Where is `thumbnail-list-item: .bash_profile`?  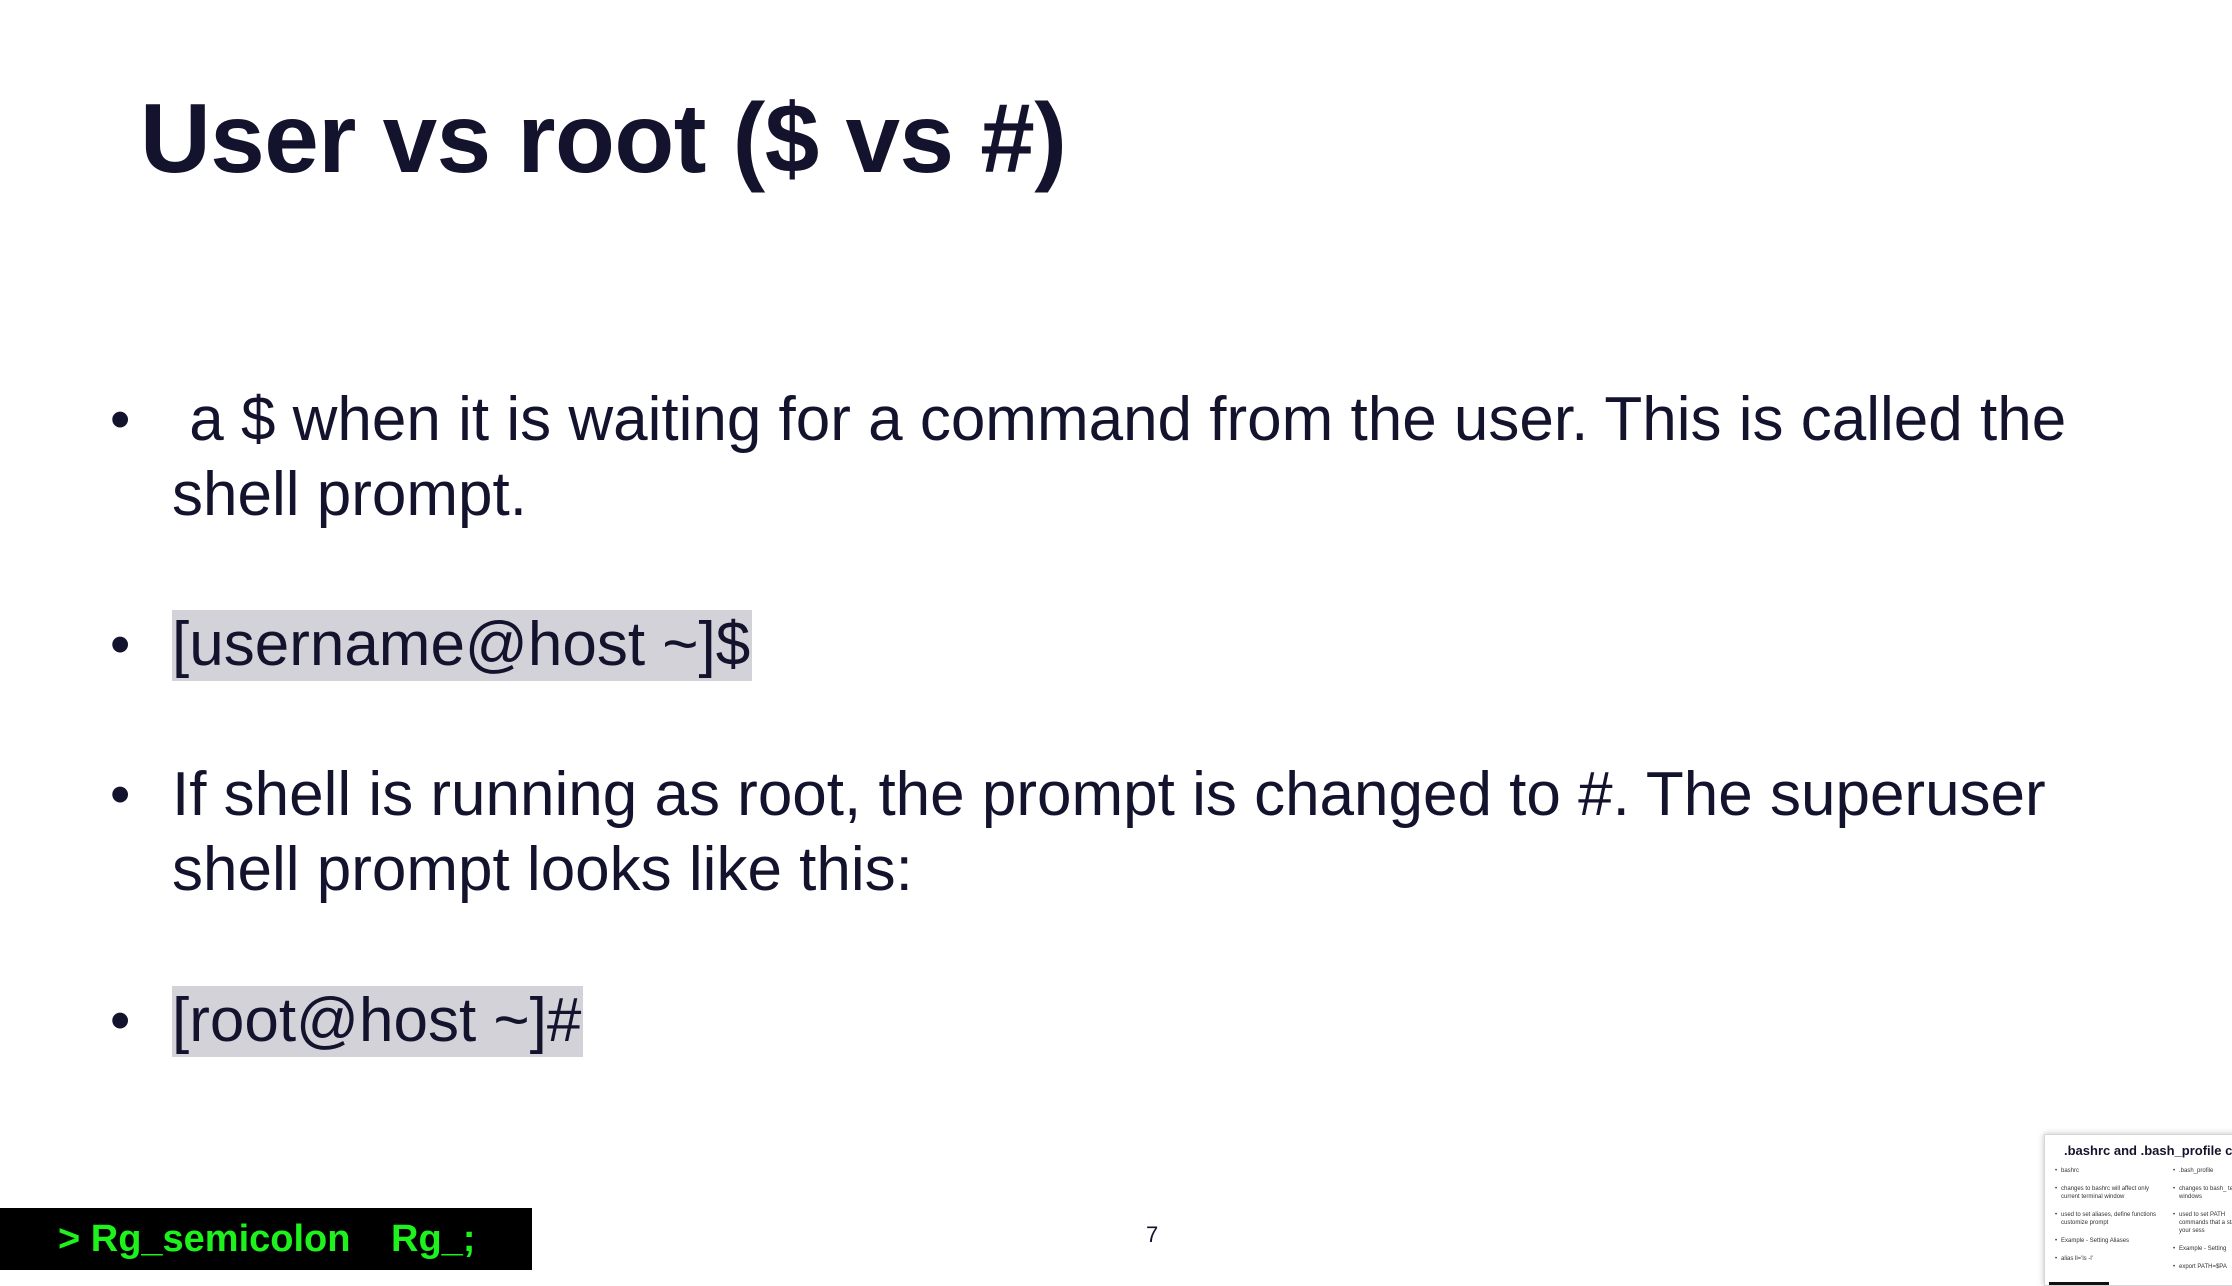 thumbnail-list-item: .bash_profile is located at coordinates (2202, 1171).